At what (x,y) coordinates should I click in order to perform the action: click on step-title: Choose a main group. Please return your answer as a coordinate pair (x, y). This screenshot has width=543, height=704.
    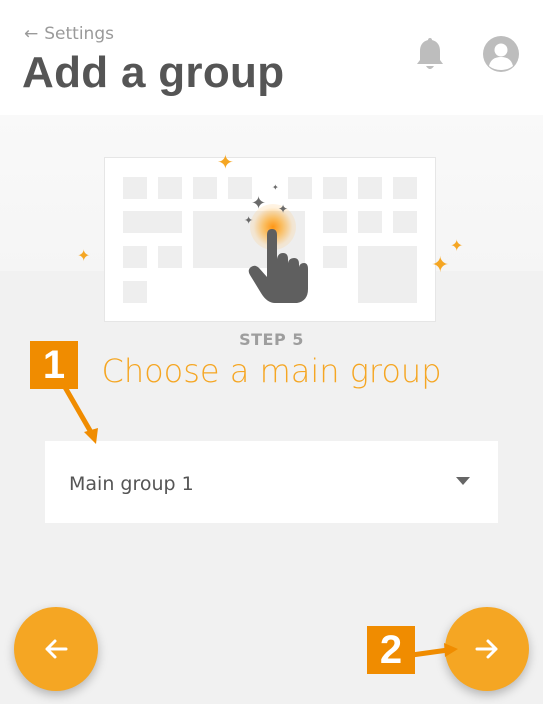
    Looking at the image, I should click on (271, 371).